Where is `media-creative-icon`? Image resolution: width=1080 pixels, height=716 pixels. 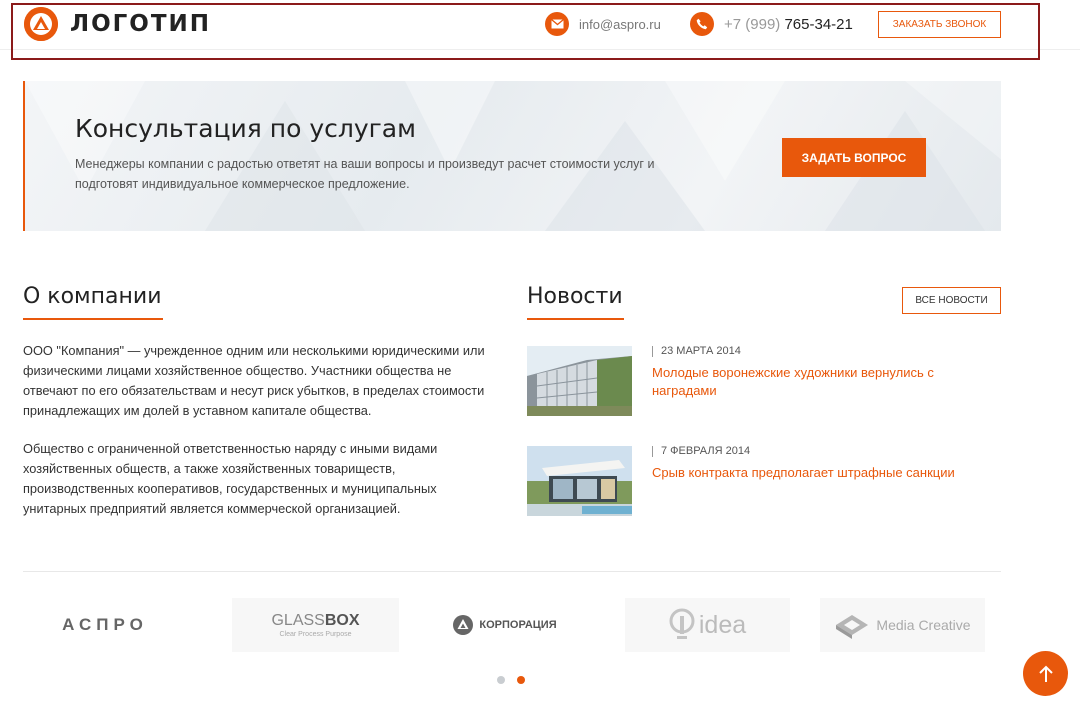 media-creative-icon is located at coordinates (852, 627).